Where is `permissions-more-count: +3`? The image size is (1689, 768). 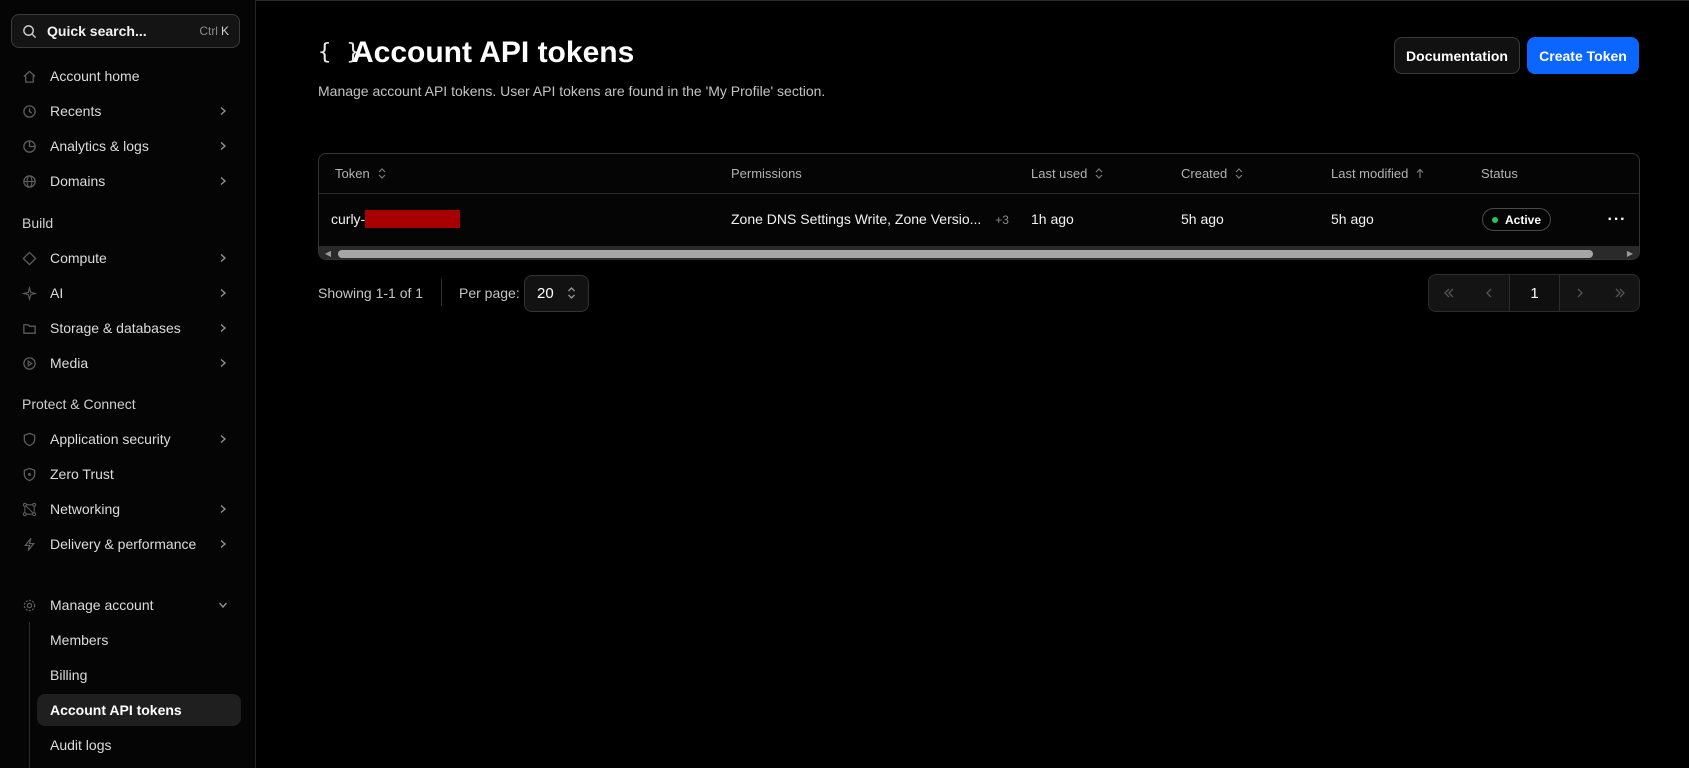
permissions-more-count: +3 is located at coordinates (1002, 220).